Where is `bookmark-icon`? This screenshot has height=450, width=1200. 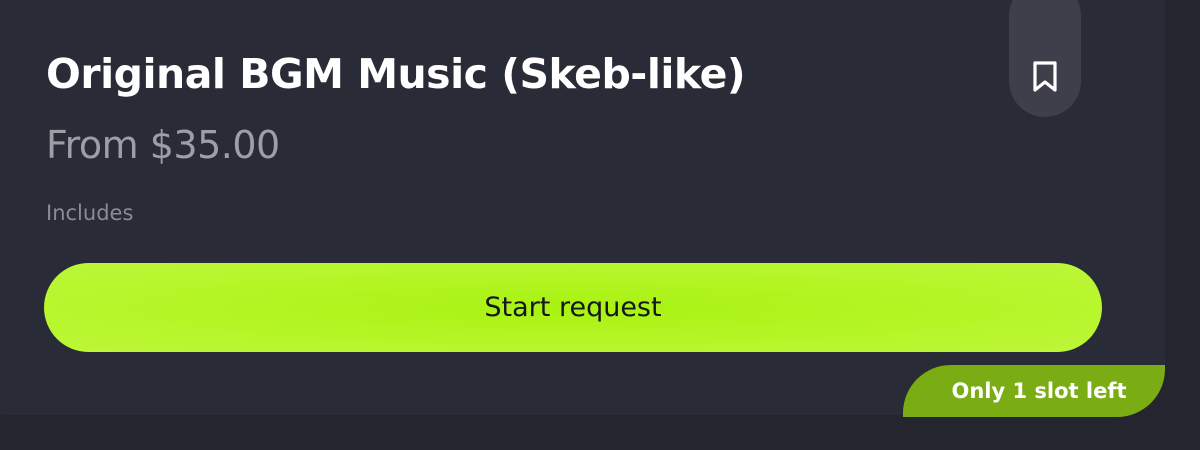 bookmark-icon is located at coordinates (1045, 76).